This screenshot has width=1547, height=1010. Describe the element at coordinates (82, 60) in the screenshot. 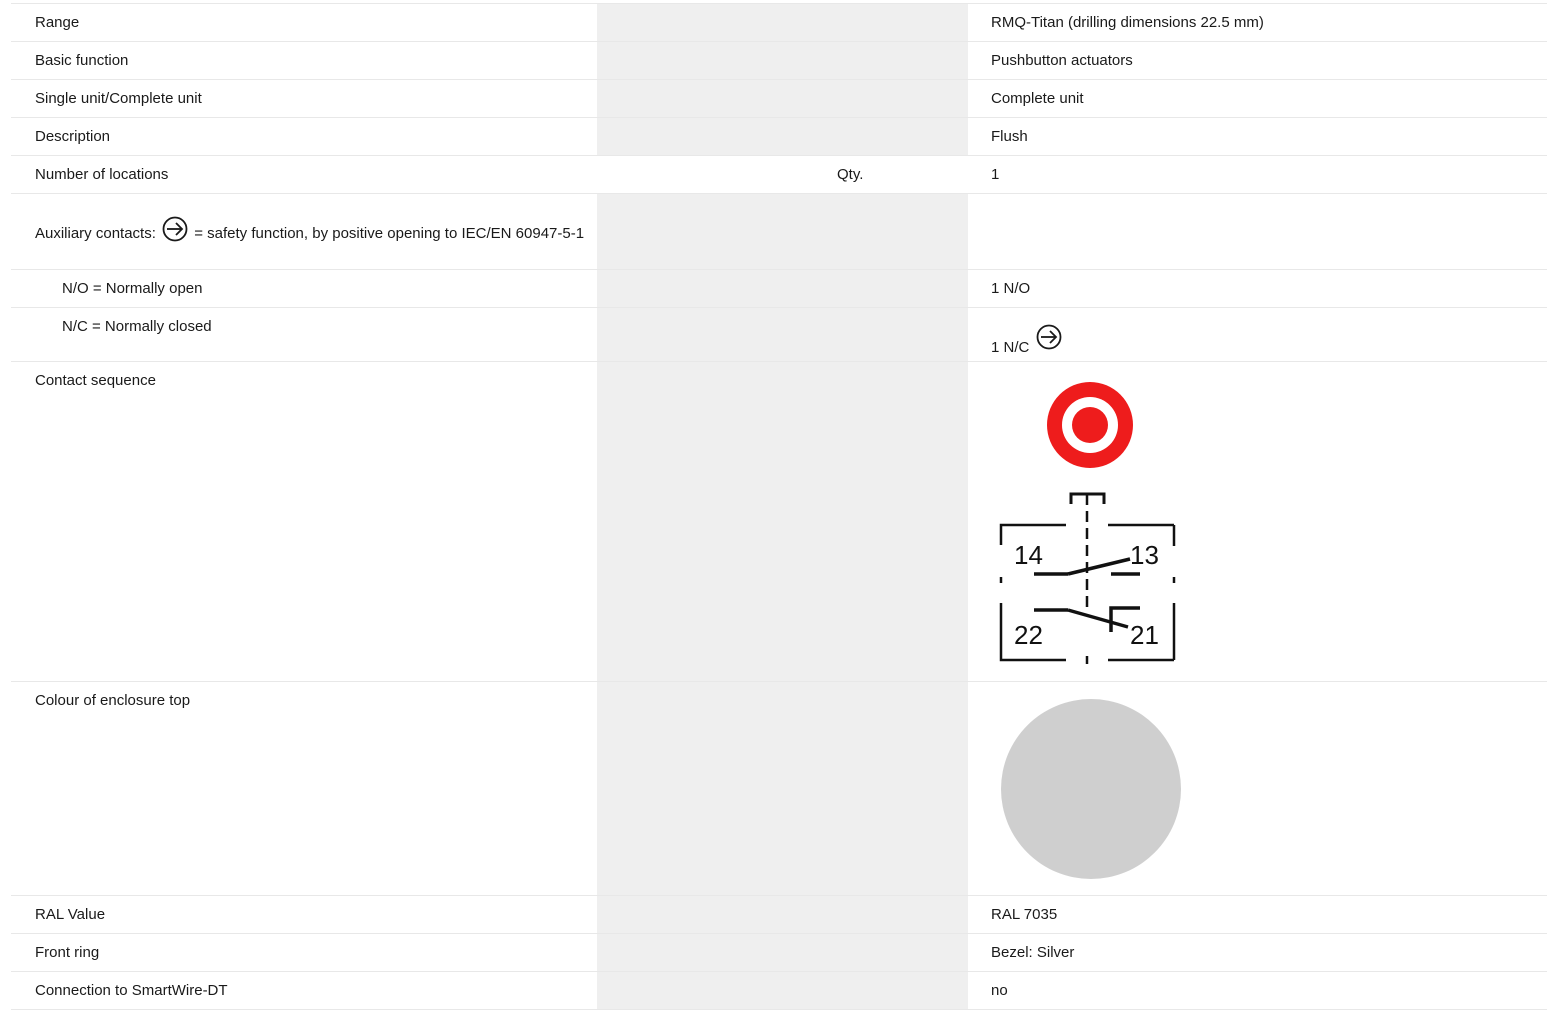

I see `row-label: Basic function` at that location.